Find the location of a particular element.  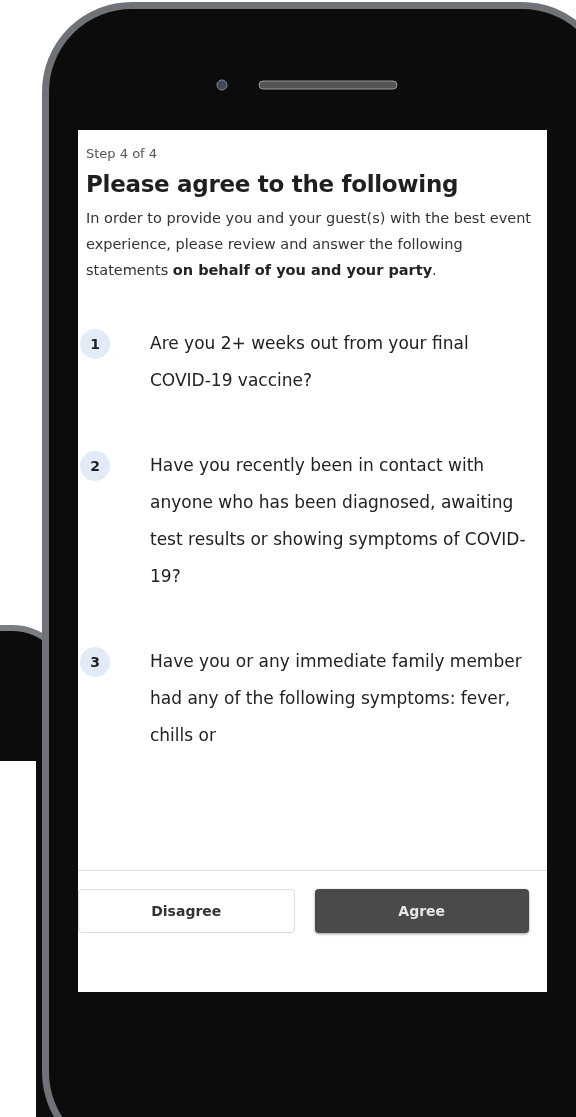

question-text: Have you recently been in contact with anyone who has been diagnosed, awaiting test results or showing symptoms of COVID-19? is located at coordinates (338, 521).